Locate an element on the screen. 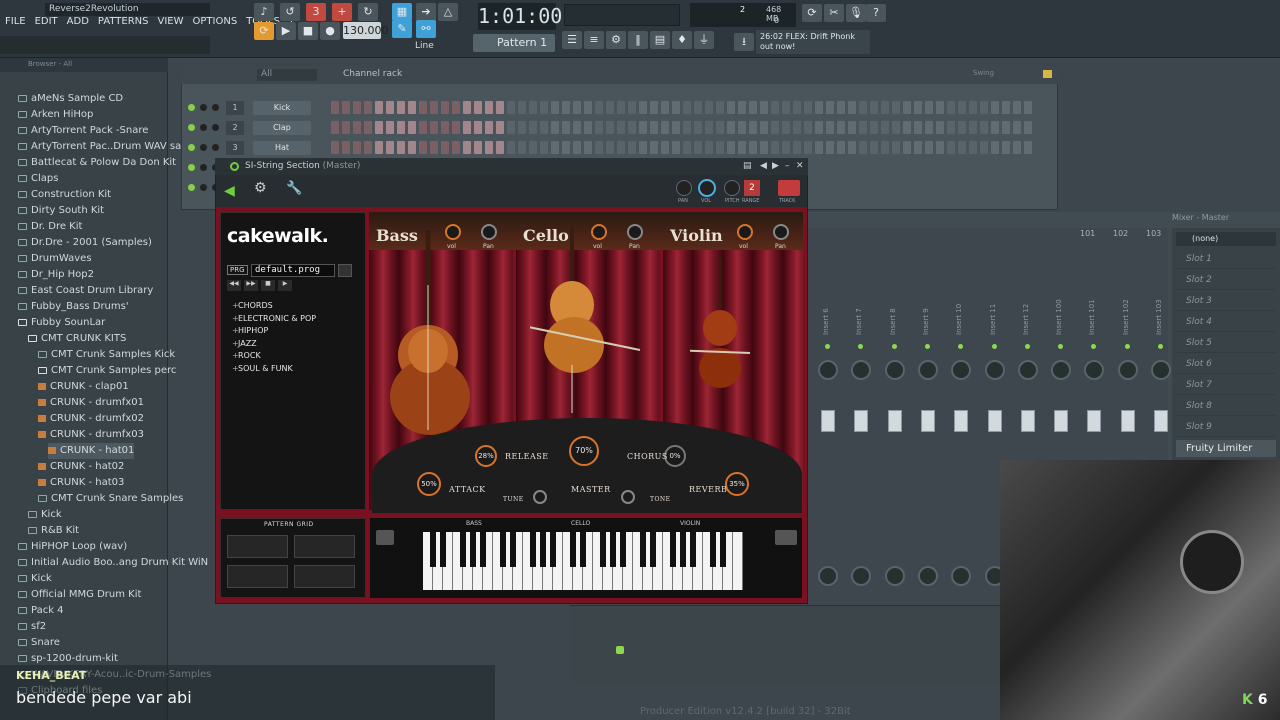 This screenshot has height=720, width=1280. plugin-close-icon: ✕ is located at coordinates (800, 166).